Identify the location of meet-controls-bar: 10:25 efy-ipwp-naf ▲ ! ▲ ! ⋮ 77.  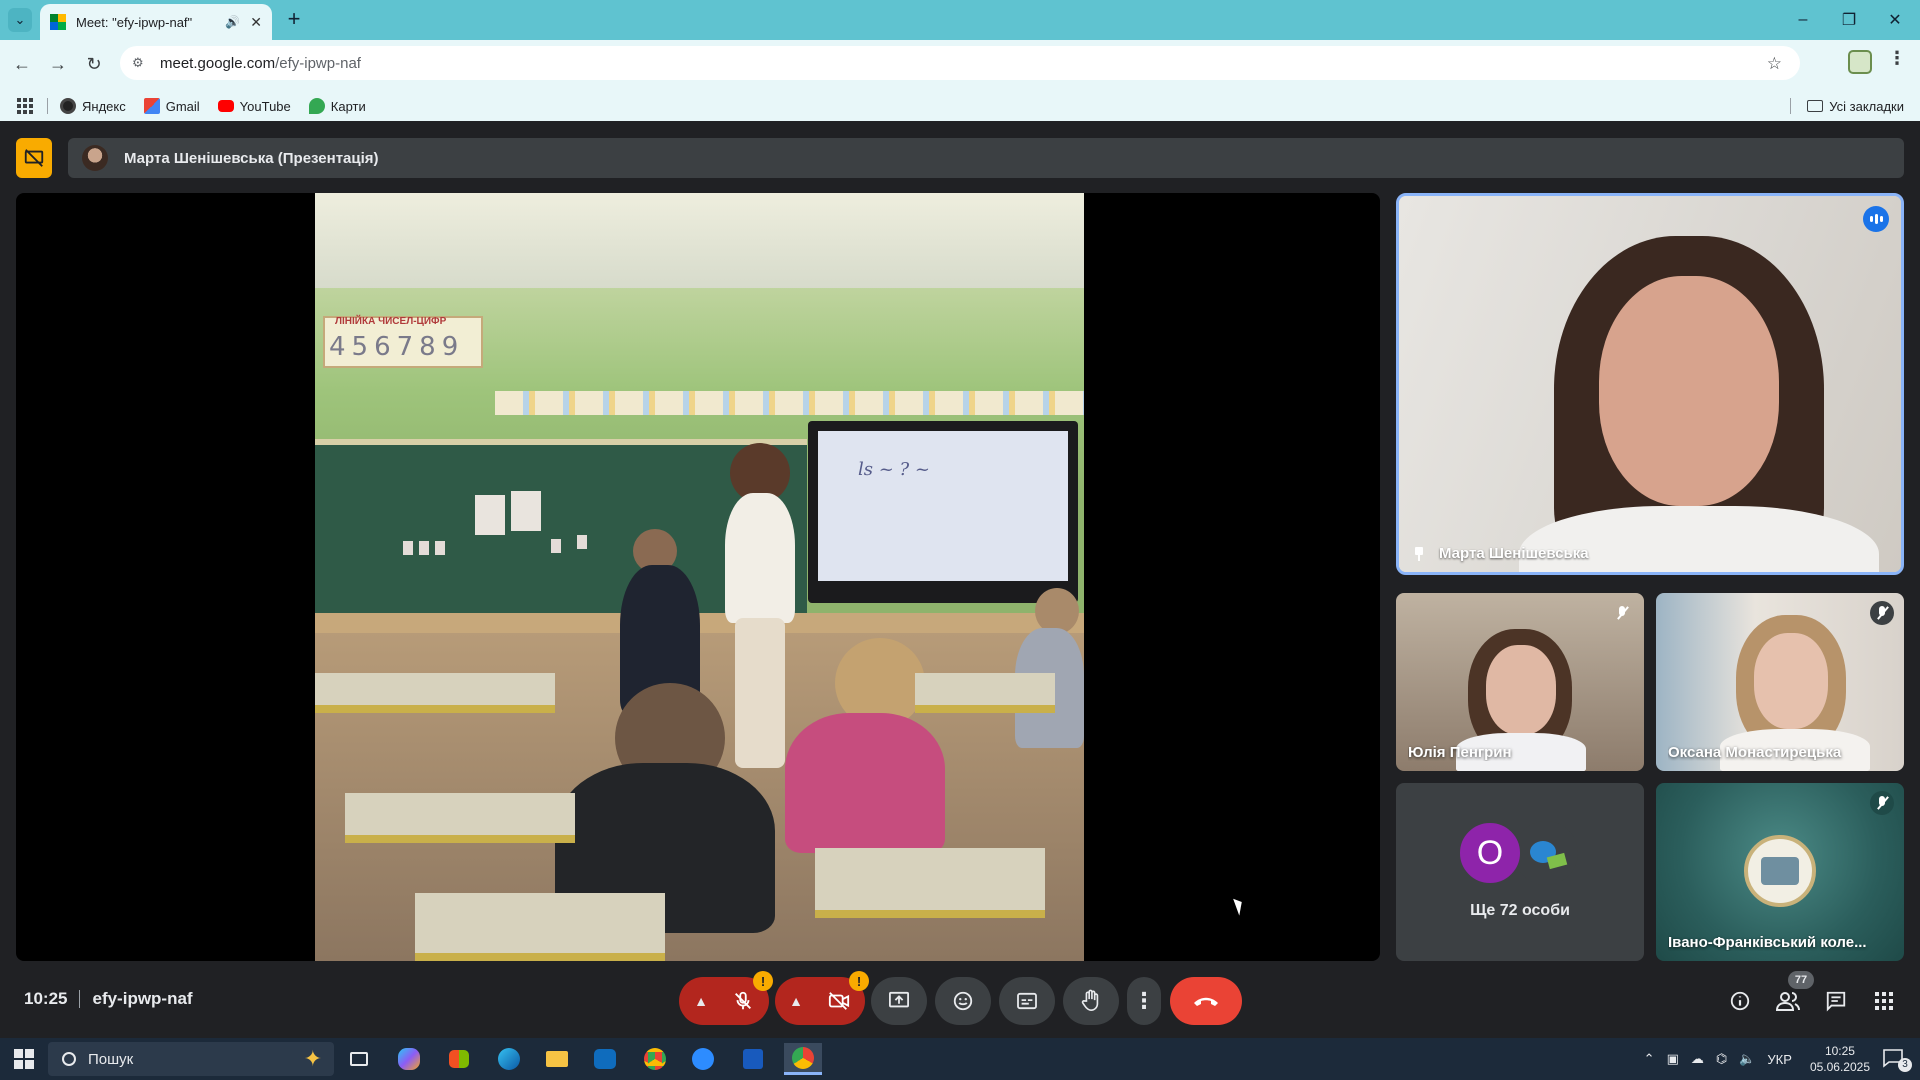
(960, 1004).